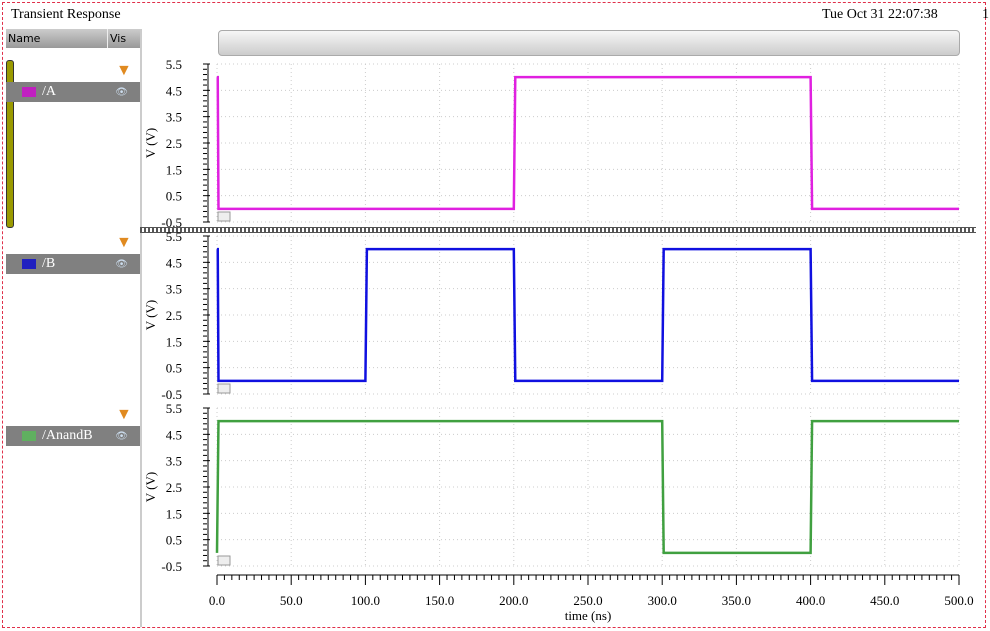 This screenshot has width=990, height=631. Describe the element at coordinates (217, 600) in the screenshot. I see `x-tick-label: 0.0` at that location.